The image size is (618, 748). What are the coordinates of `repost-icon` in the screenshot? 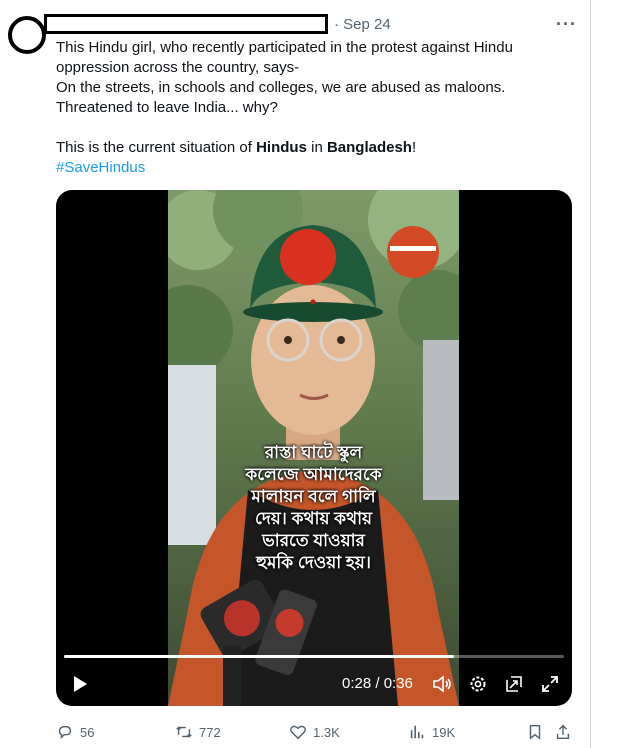 It's located at (184, 732).